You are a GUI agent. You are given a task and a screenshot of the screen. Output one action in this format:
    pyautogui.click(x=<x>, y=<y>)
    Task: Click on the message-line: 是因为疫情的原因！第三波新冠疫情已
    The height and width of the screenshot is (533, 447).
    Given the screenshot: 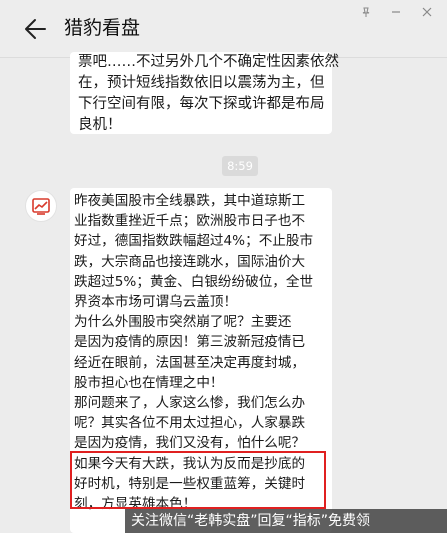 What is the action you would take?
    pyautogui.click(x=190, y=342)
    